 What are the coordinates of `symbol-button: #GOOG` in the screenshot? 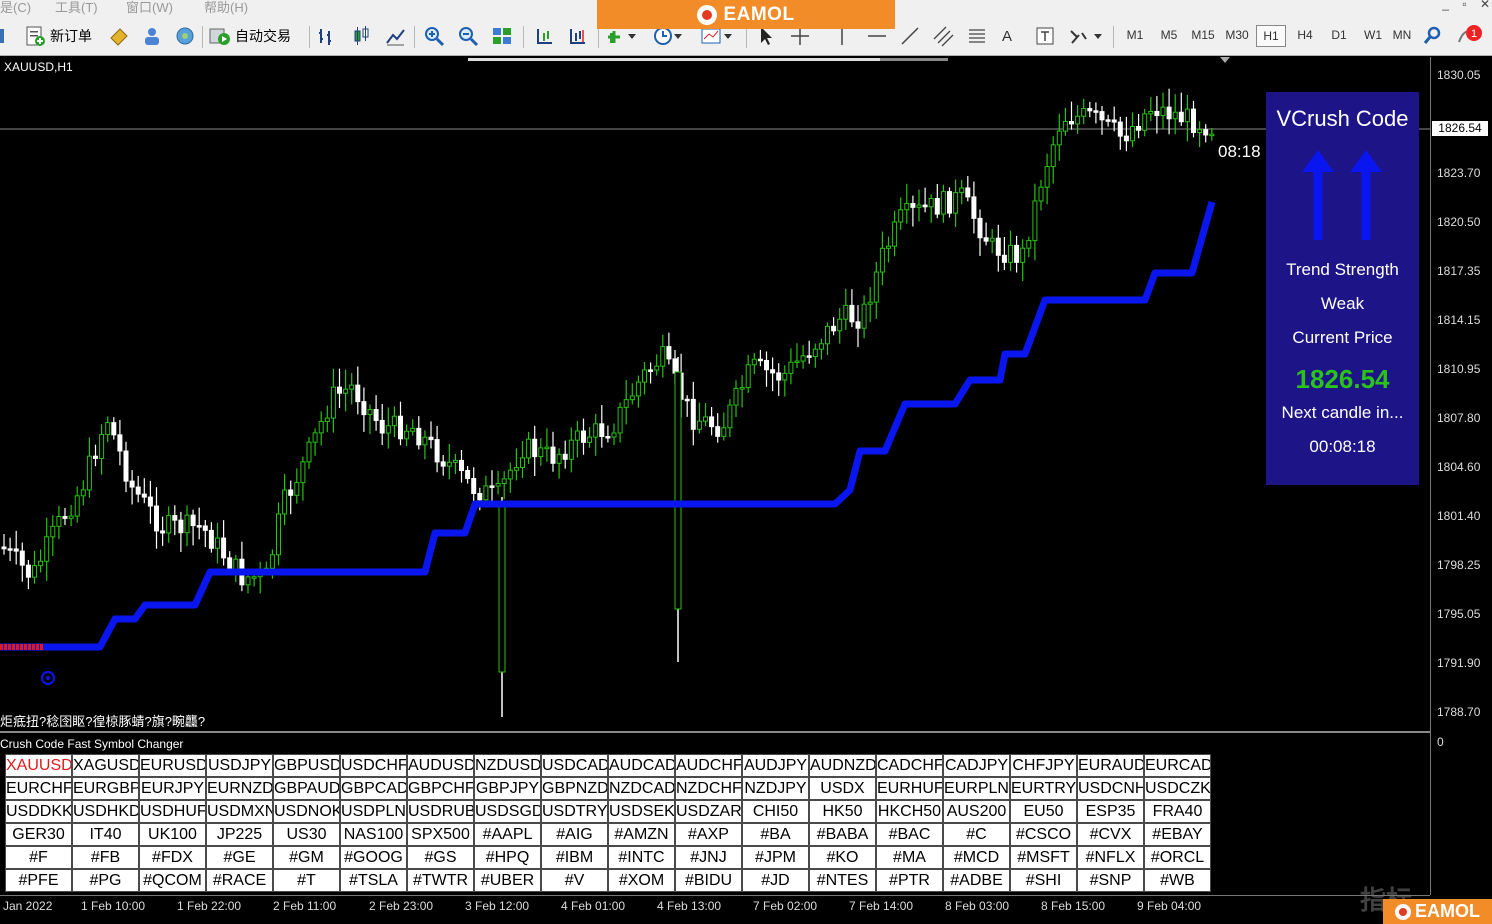 It's located at (373, 857).